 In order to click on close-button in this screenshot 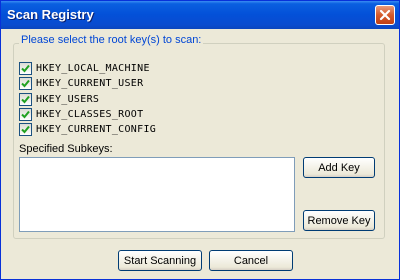, I will do `click(385, 15)`.